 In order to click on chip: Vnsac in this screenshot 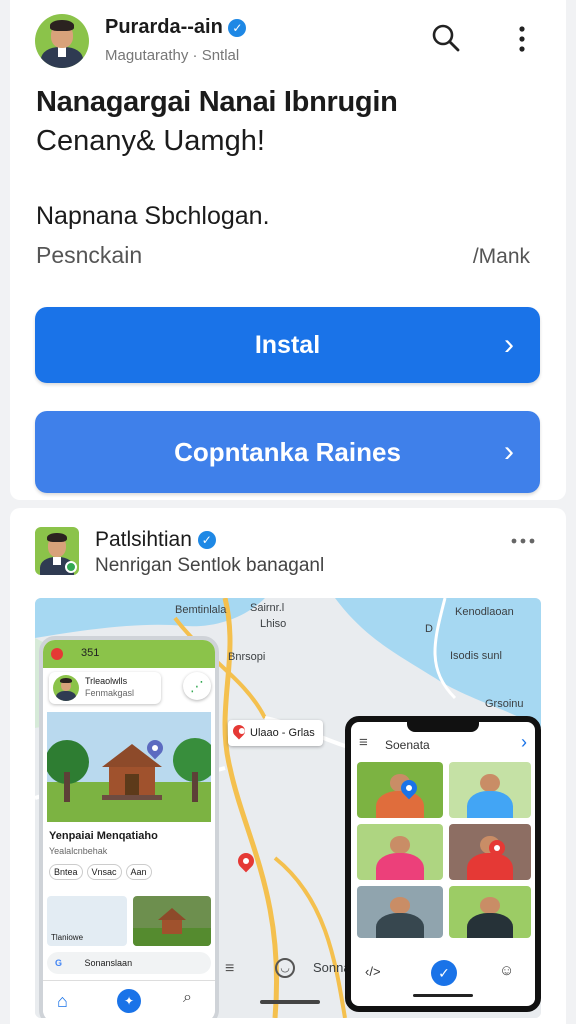, I will do `click(104, 872)`.